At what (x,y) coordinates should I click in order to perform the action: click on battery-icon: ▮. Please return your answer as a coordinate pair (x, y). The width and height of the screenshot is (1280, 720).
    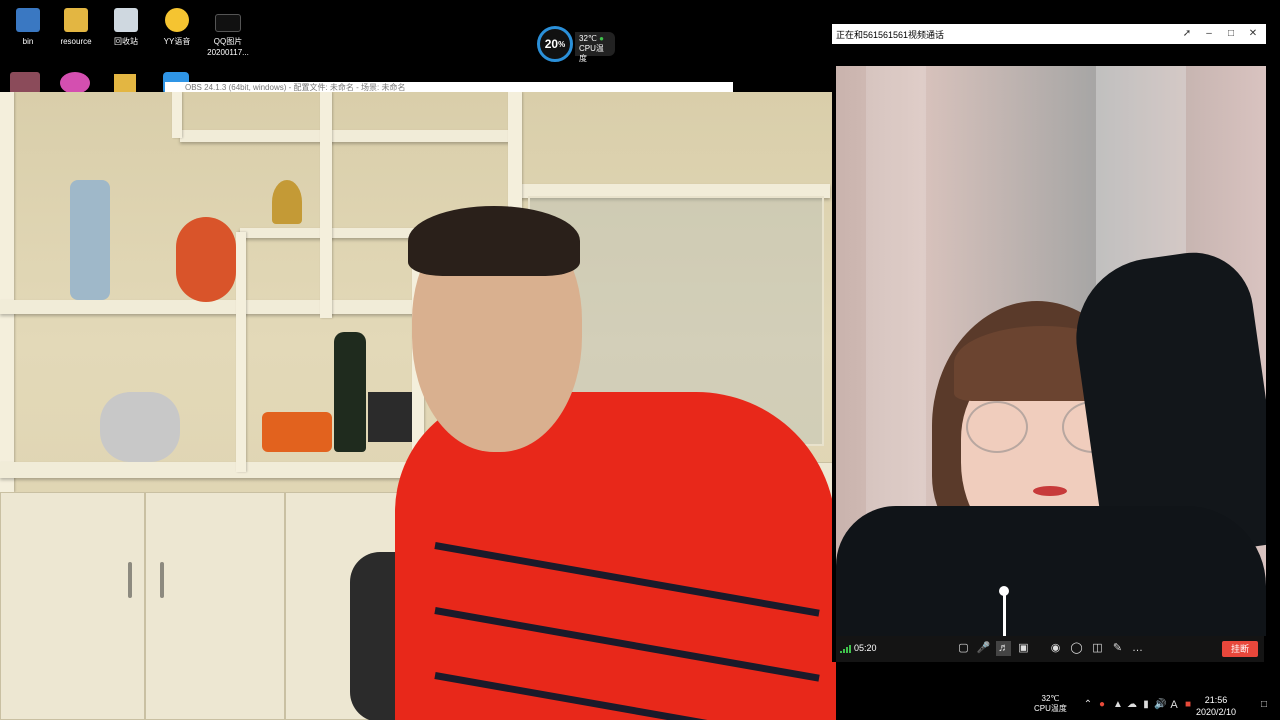
    Looking at the image, I should click on (1146, 705).